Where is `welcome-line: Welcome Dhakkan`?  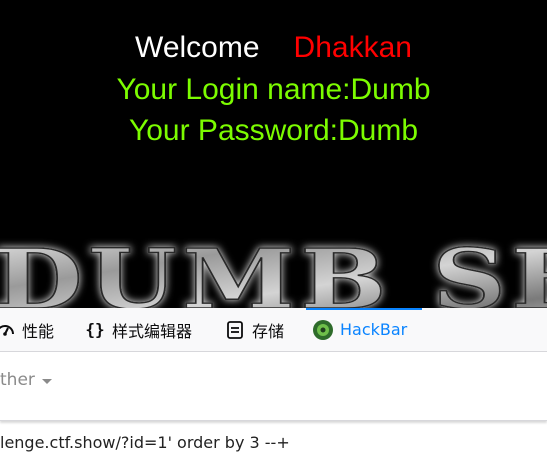 welcome-line: Welcome Dhakkan is located at coordinates (273, 48).